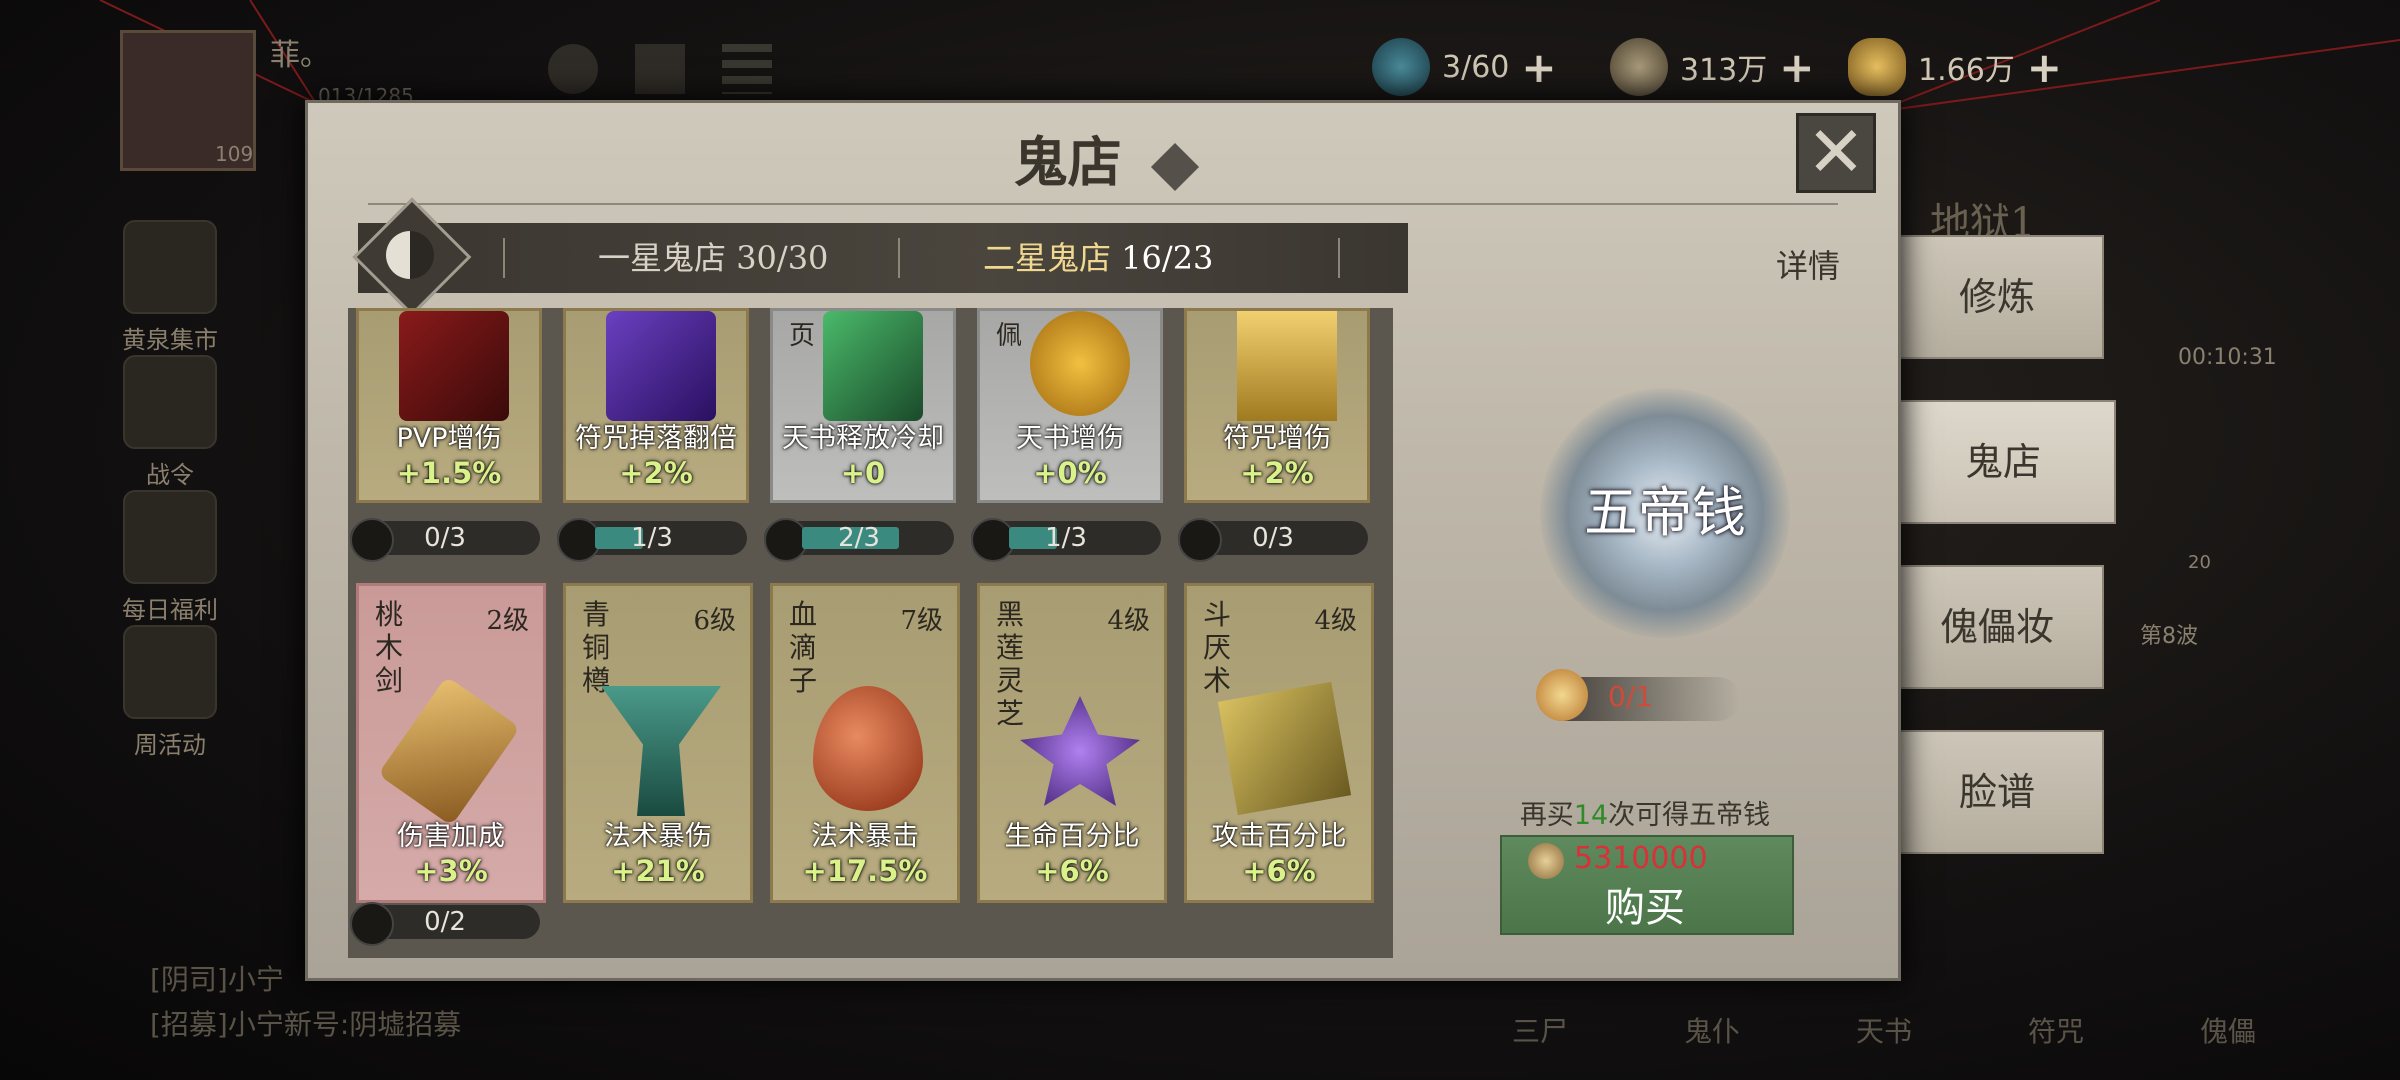  What do you see at coordinates (449, 751) in the screenshot?
I see `peach-sword-icon` at bounding box center [449, 751].